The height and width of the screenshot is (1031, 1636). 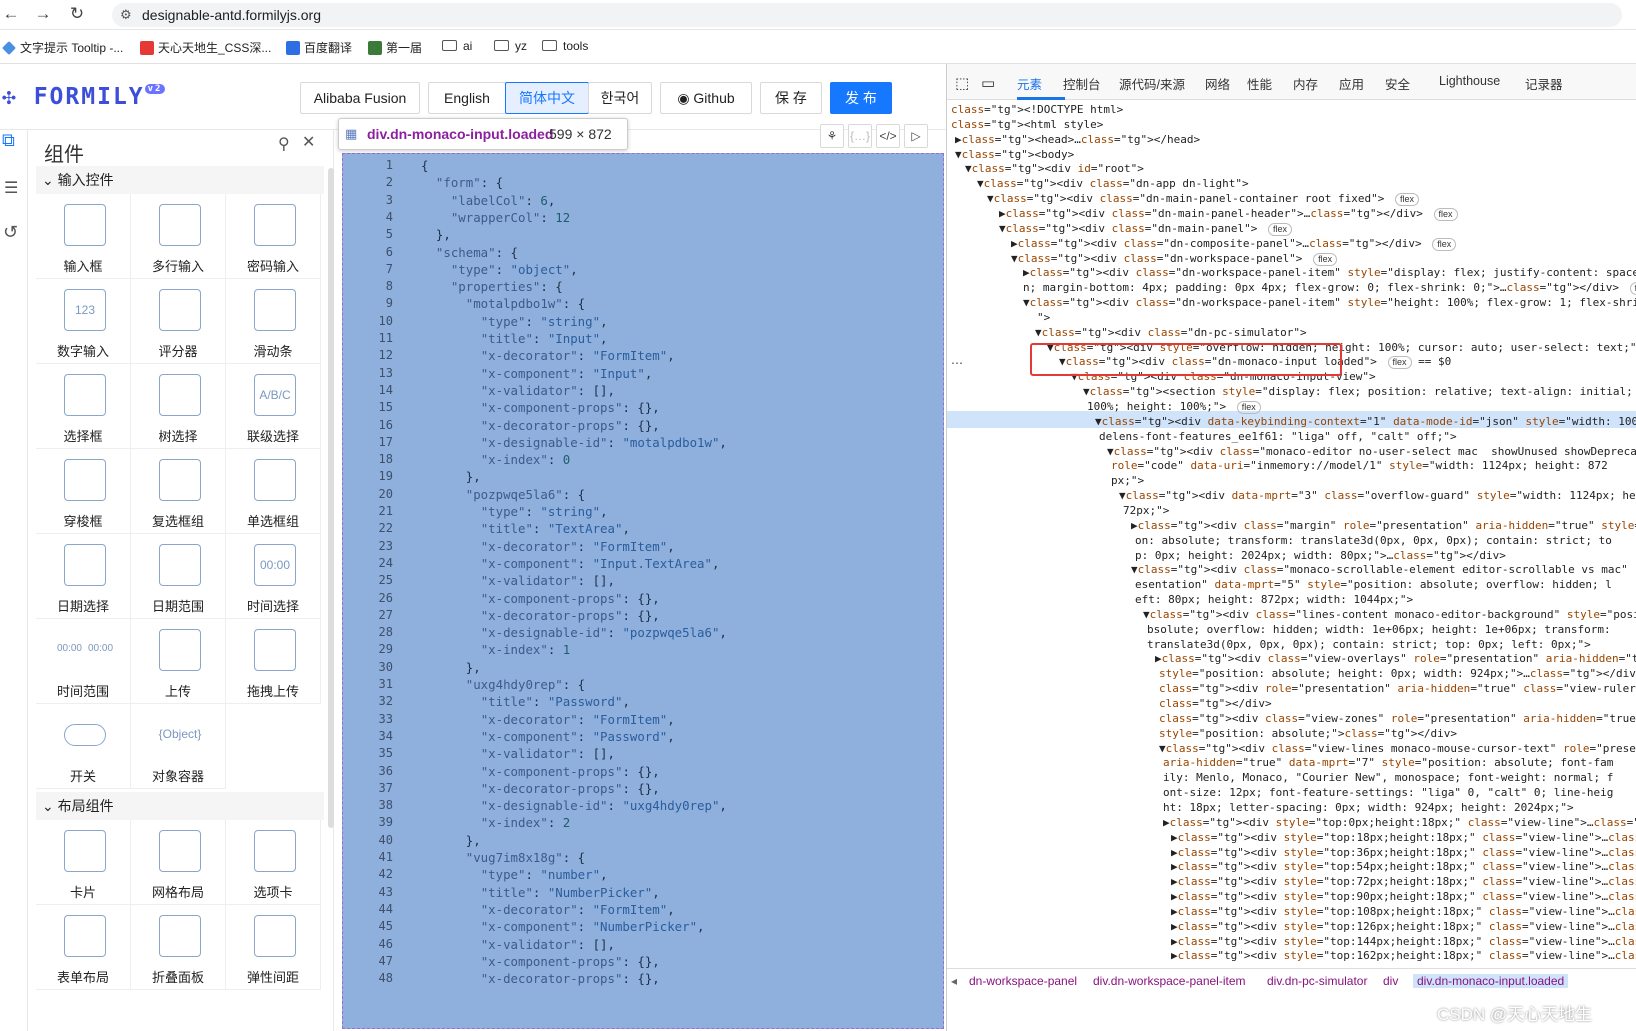 I want to click on dom-node-line: ">, so click(x=1043, y=317).